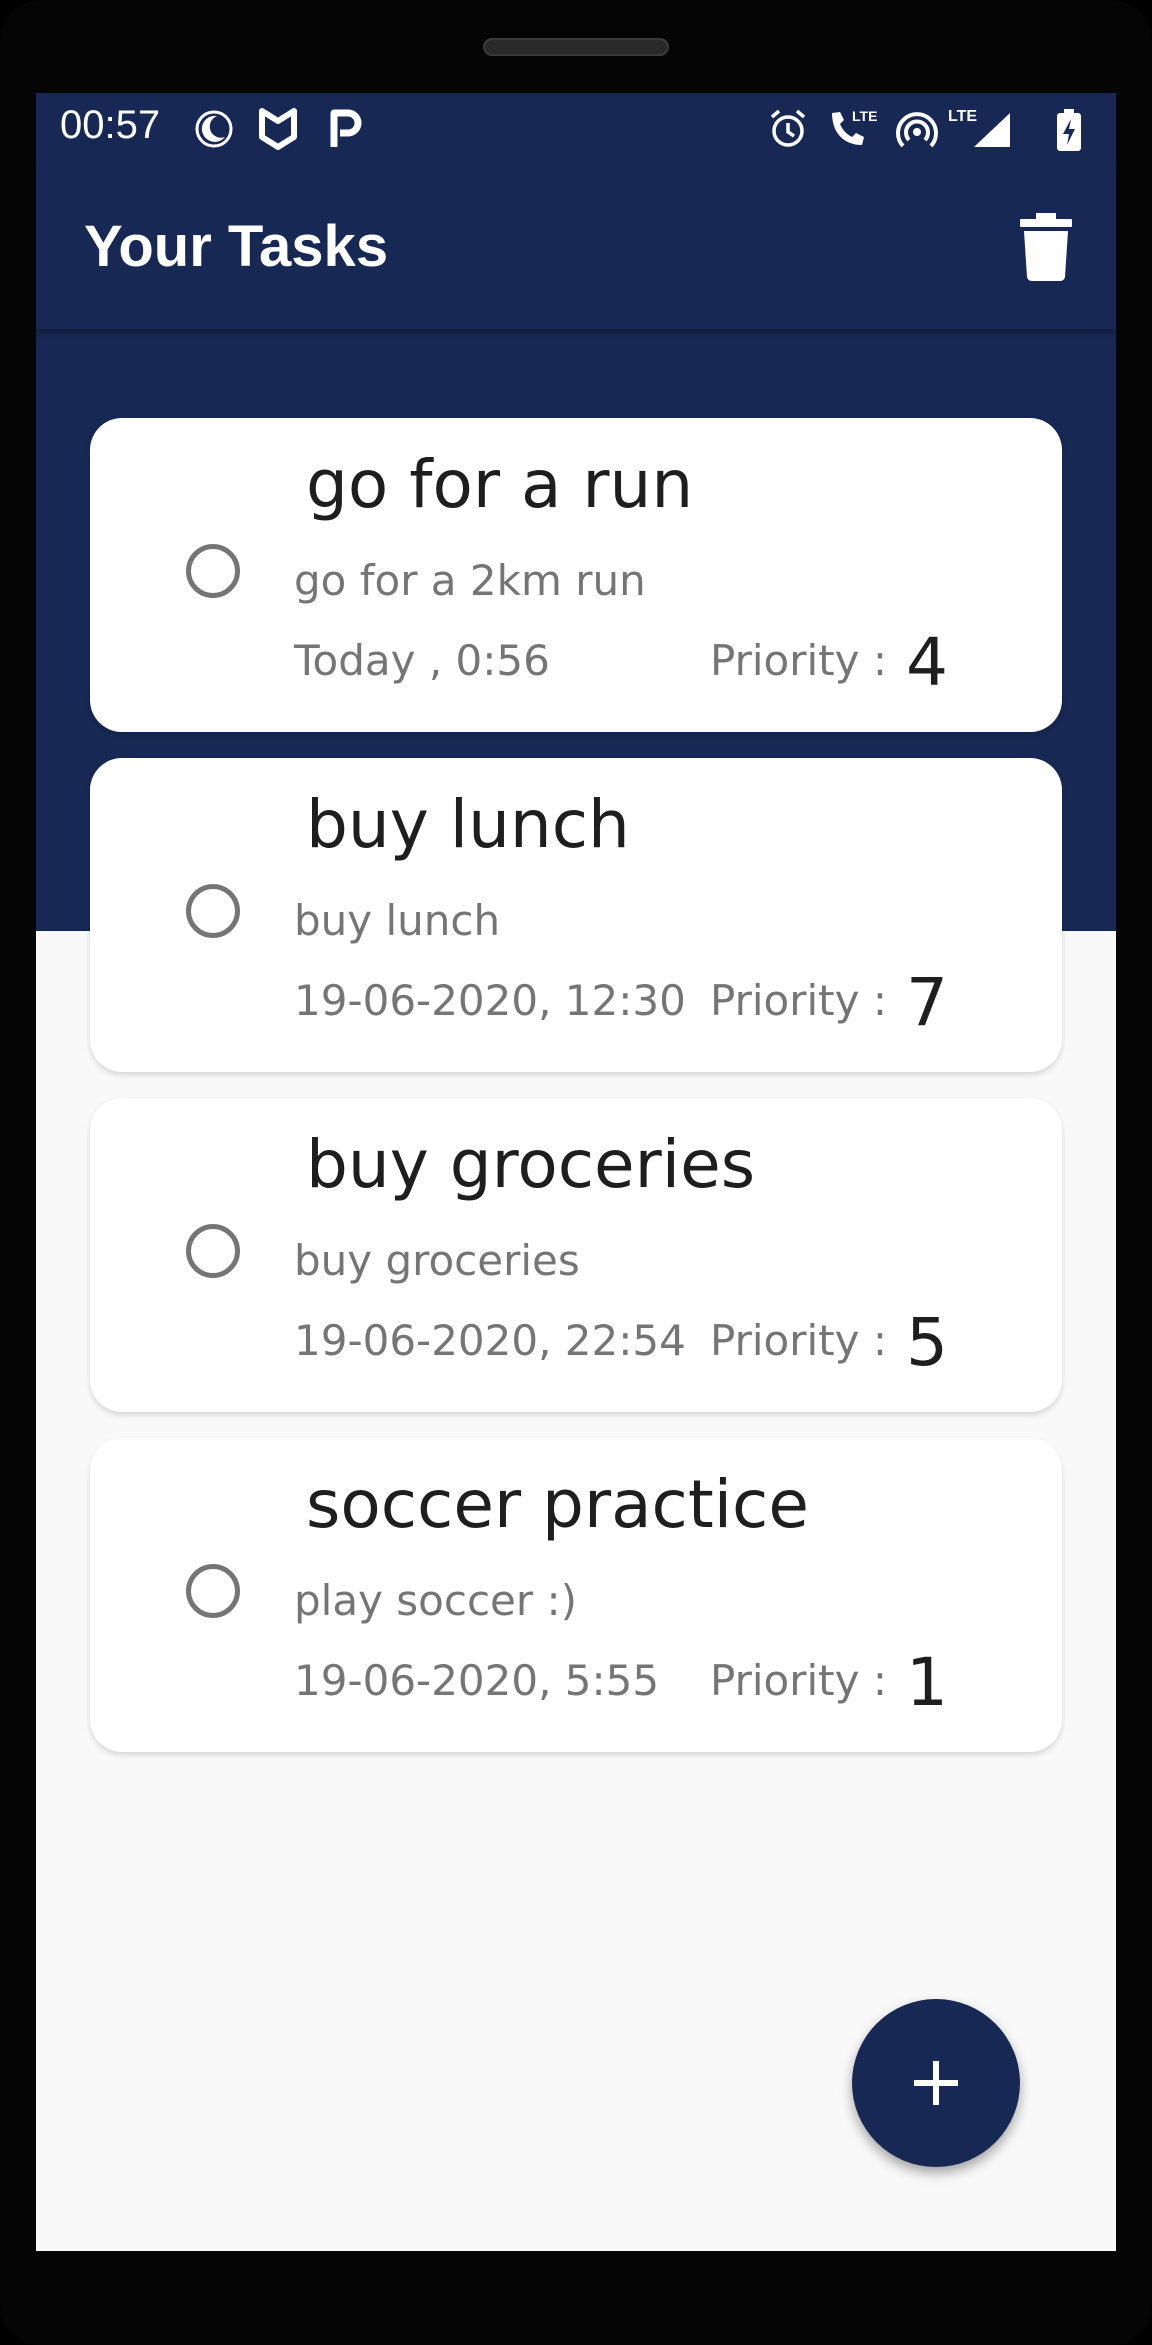  I want to click on status-bar: 00:57 LTE LTE, so click(576, 131).